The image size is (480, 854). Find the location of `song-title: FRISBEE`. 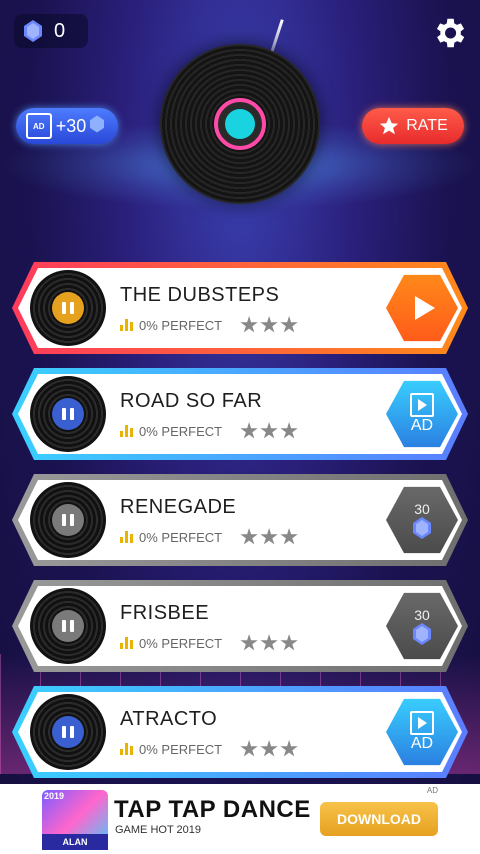

song-title: FRISBEE is located at coordinates (165, 613).